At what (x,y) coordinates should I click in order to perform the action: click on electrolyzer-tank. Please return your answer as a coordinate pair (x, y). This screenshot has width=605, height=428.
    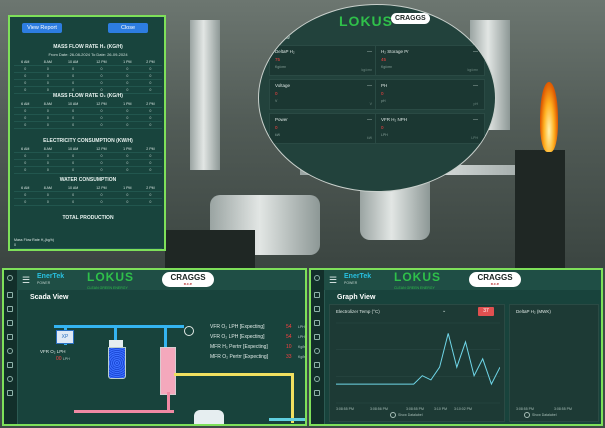
    Looking at the image, I should click on (168, 371).